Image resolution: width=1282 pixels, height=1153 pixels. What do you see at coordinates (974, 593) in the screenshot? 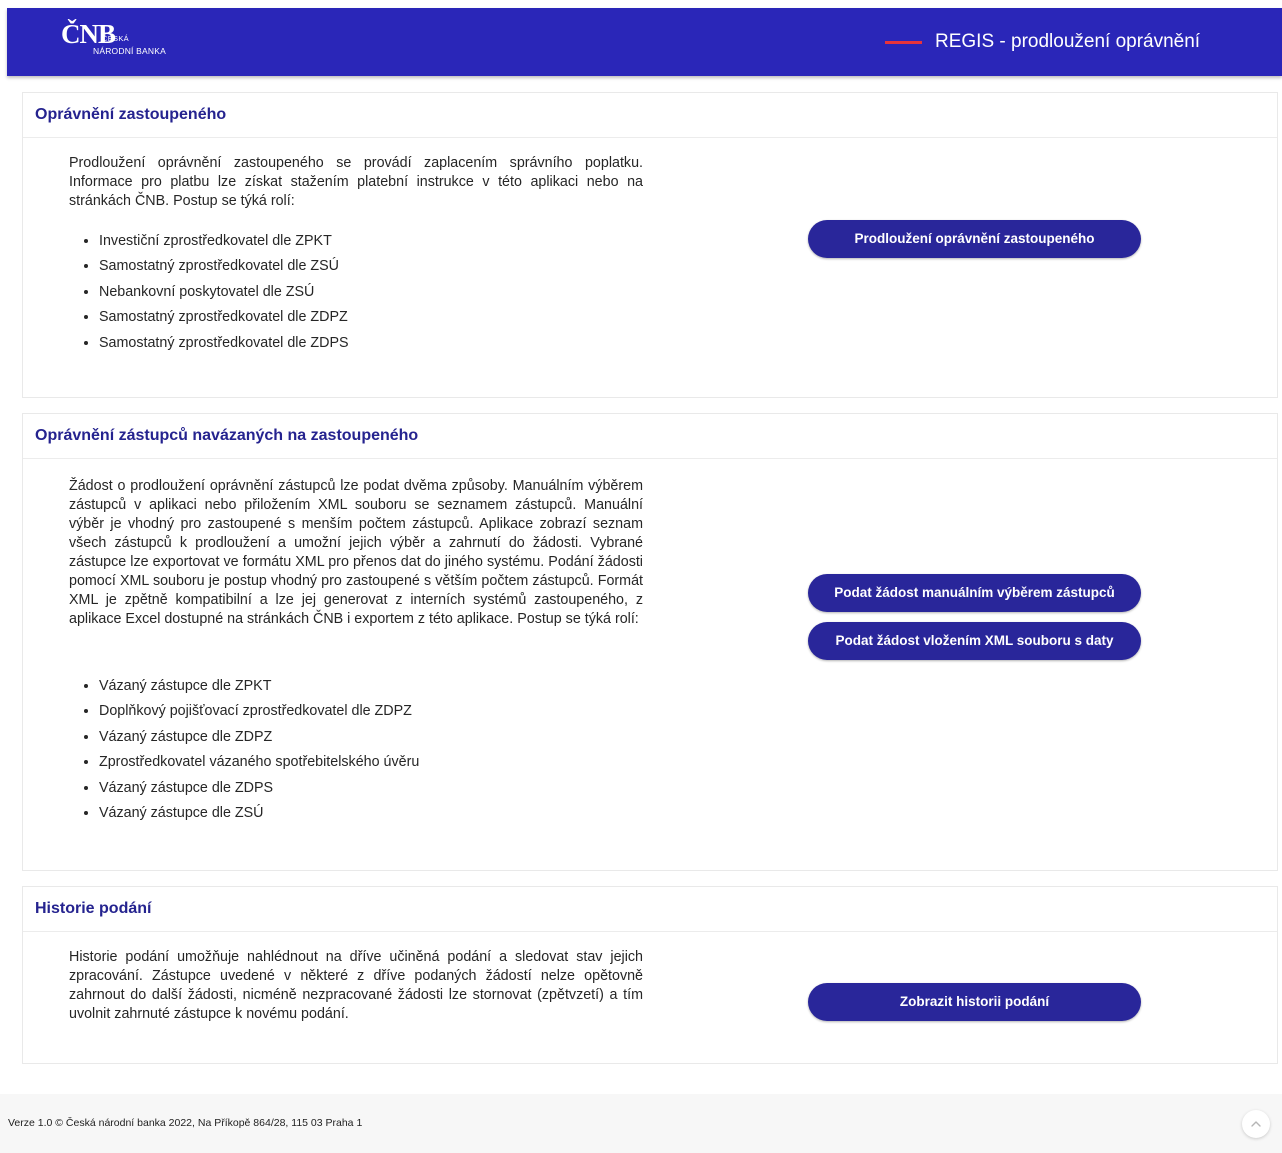
I see `manual-selection-button: Podat žádost manuálním výběrem zástupců` at bounding box center [974, 593].